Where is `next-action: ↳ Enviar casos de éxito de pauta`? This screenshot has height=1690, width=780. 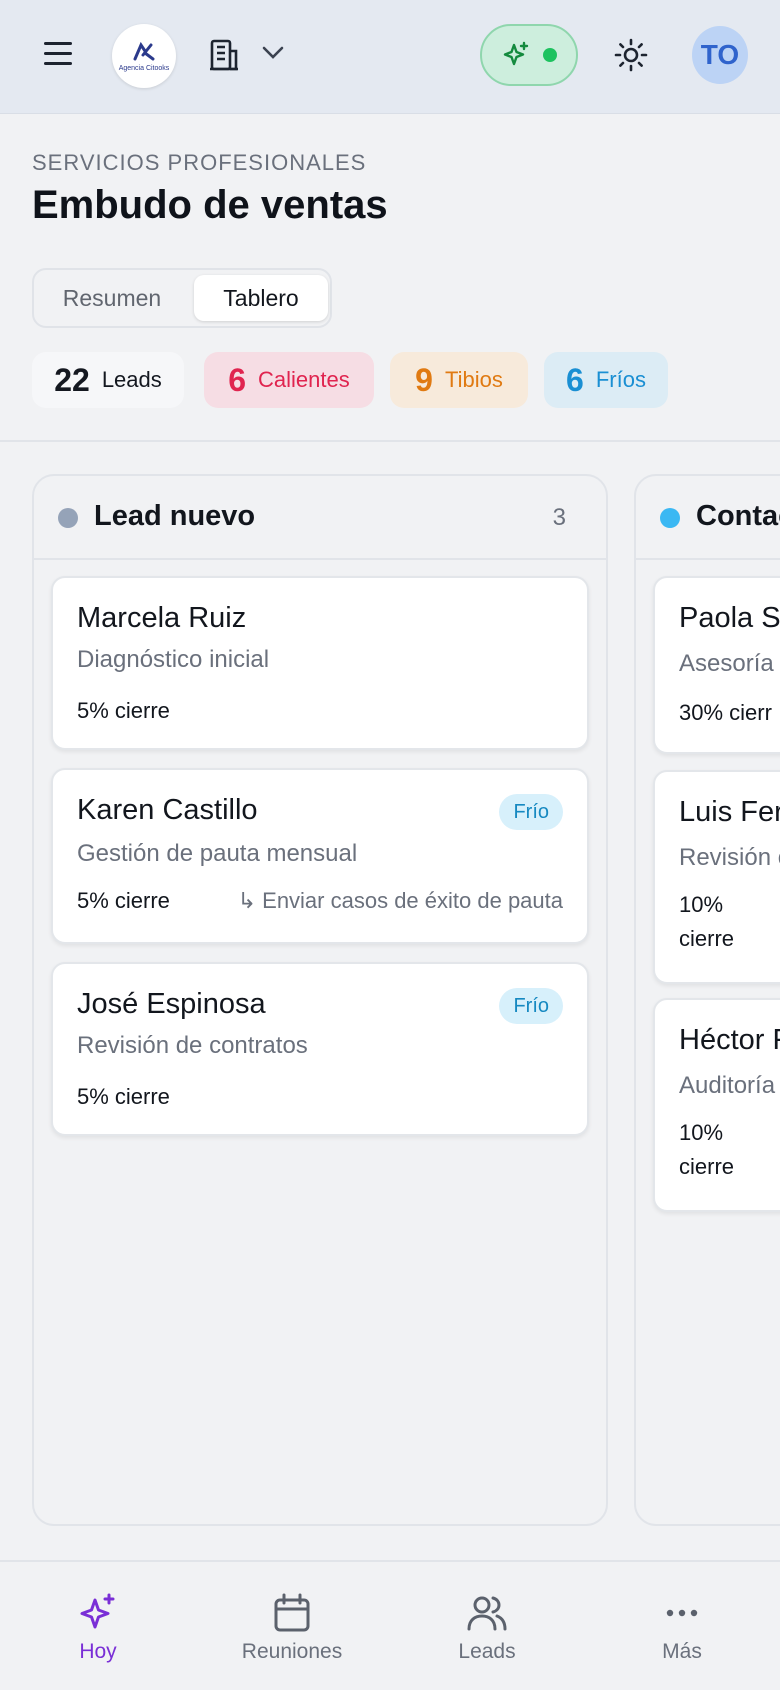 next-action: ↳ Enviar casos de éxito de pauta is located at coordinates (400, 900).